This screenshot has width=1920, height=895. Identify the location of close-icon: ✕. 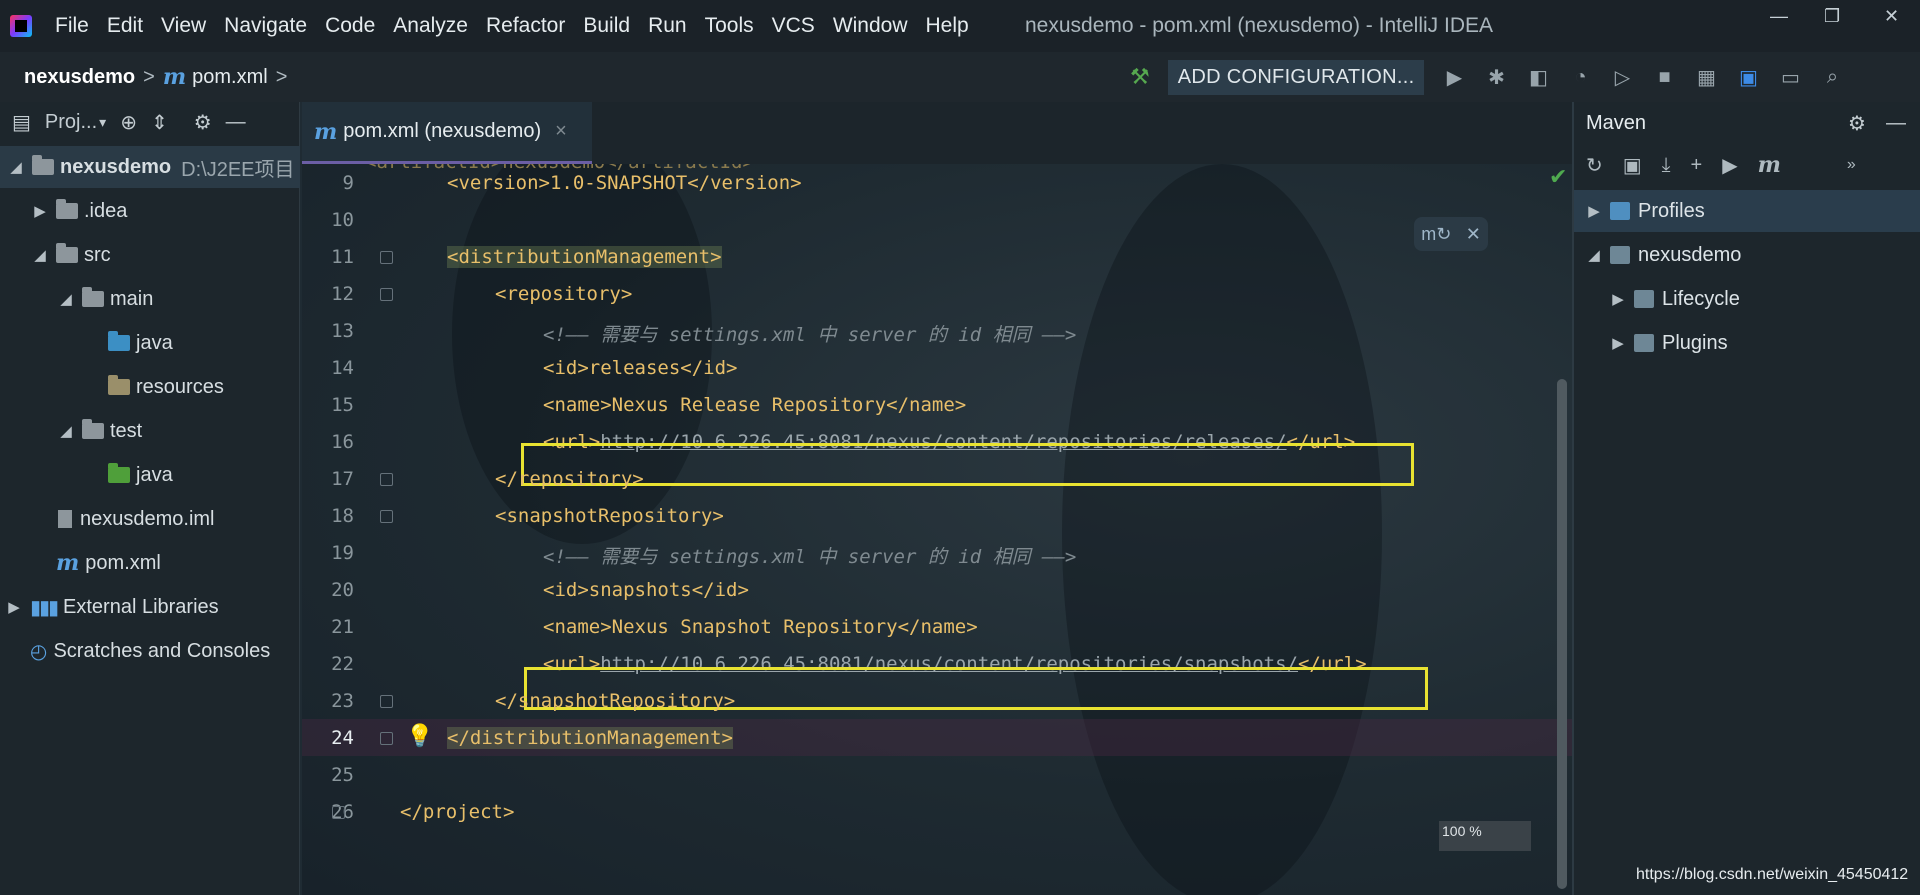
(1473, 234).